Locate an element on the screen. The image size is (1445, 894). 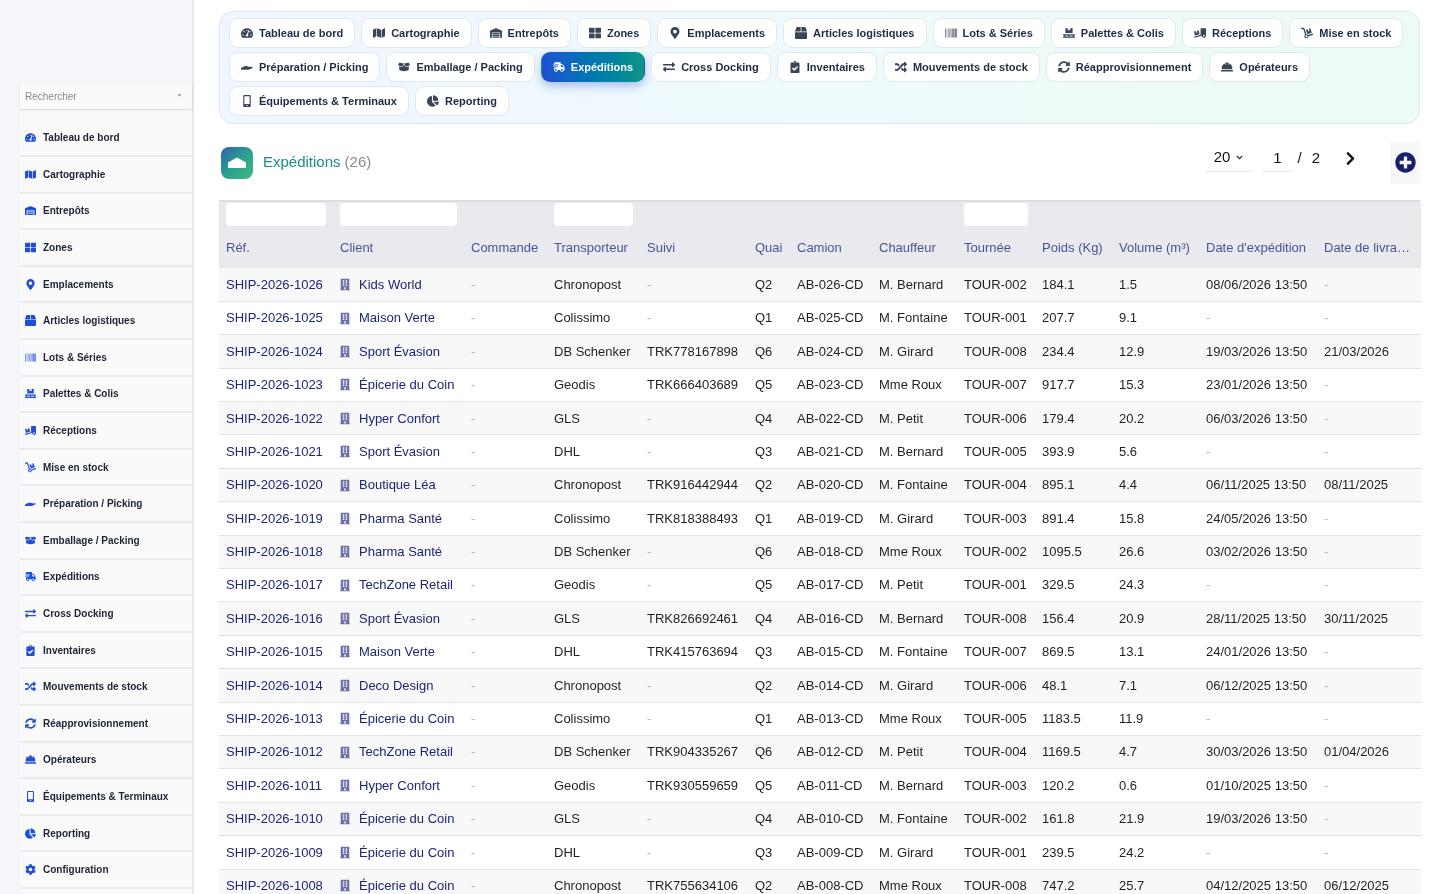
nav-tab: Emballage / Packing is located at coordinates (460, 67).